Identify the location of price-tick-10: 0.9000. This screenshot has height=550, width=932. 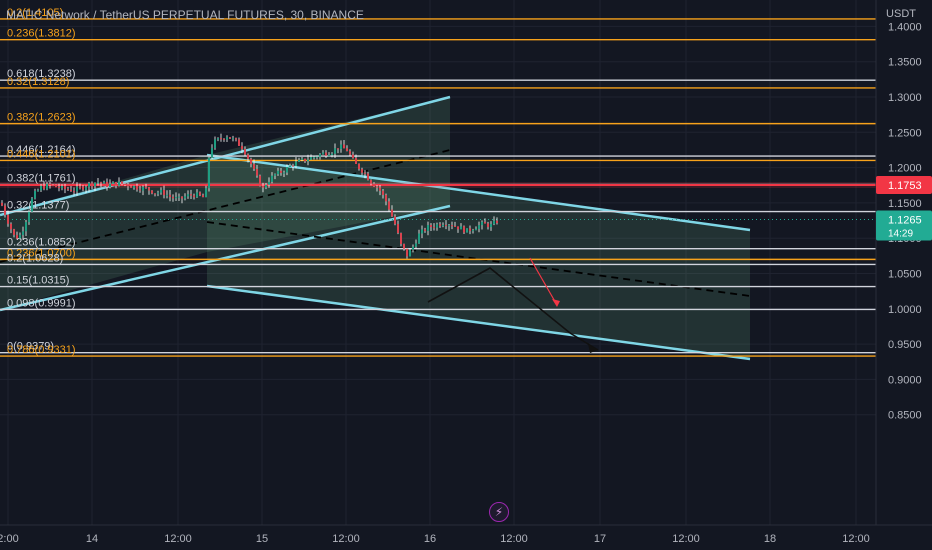
(905, 380).